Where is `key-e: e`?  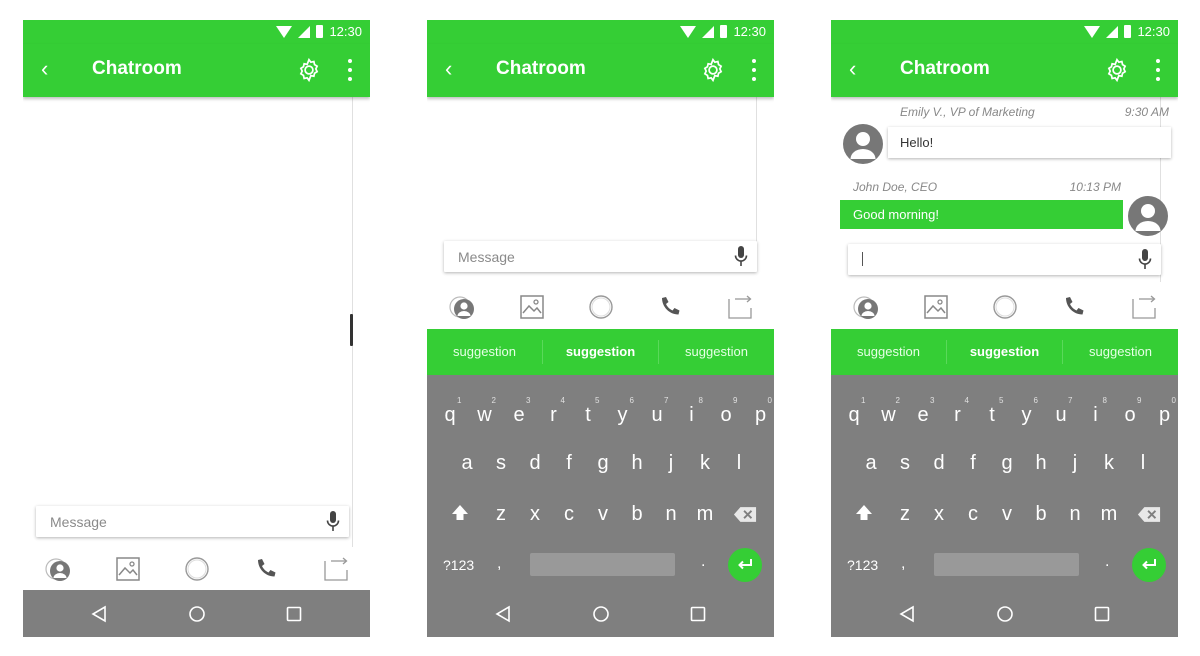
key-e: e is located at coordinates (923, 415).